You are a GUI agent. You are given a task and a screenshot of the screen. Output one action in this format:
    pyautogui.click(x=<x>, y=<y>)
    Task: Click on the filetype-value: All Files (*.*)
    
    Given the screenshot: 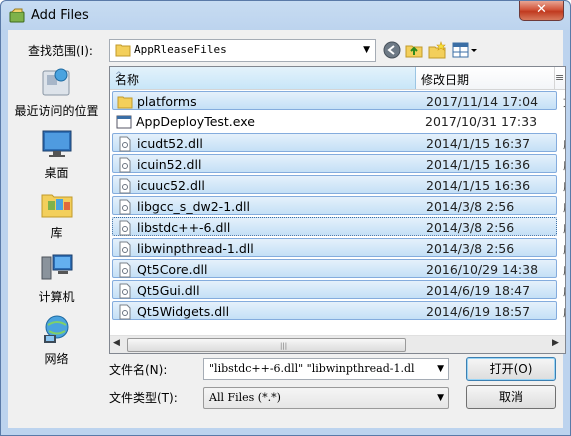 What is the action you would take?
    pyautogui.click(x=245, y=397)
    